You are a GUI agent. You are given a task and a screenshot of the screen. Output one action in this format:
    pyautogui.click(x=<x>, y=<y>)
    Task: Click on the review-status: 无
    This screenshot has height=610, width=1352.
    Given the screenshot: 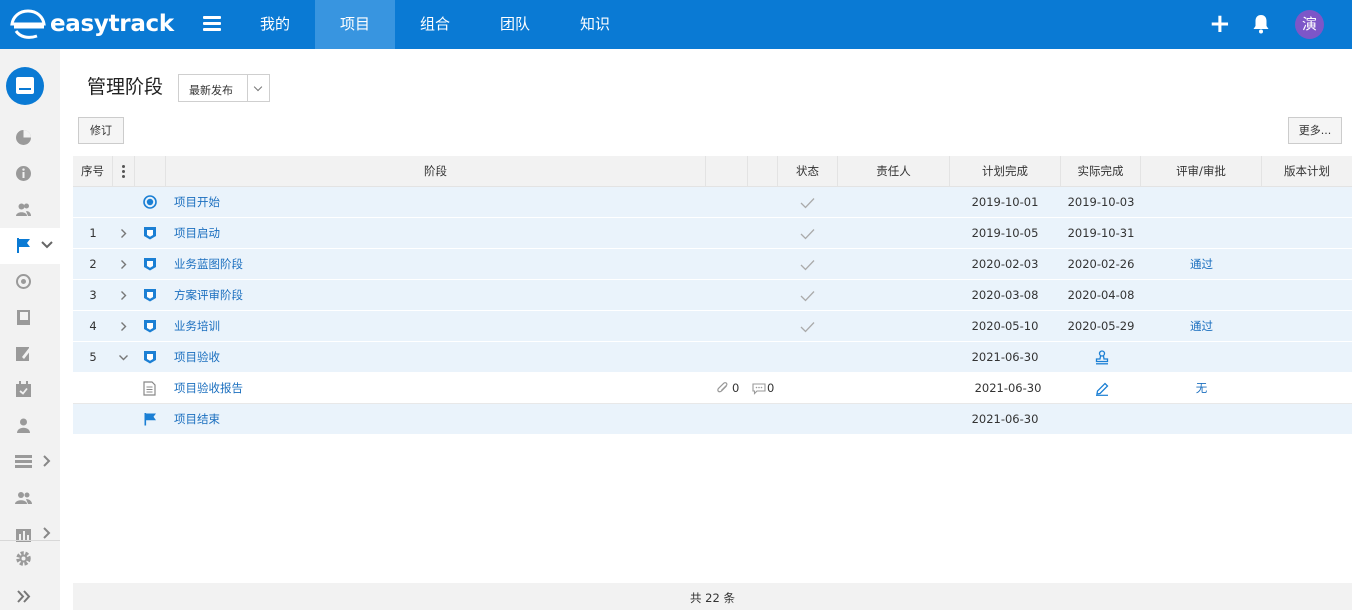 What is the action you would take?
    pyautogui.click(x=1201, y=388)
    